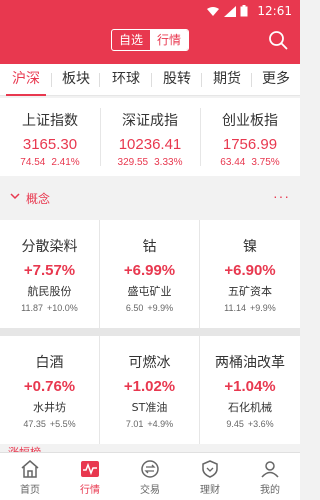 The height and width of the screenshot is (500, 320). Describe the element at coordinates (15, 196) in the screenshot. I see `chevron-down-icon` at that location.